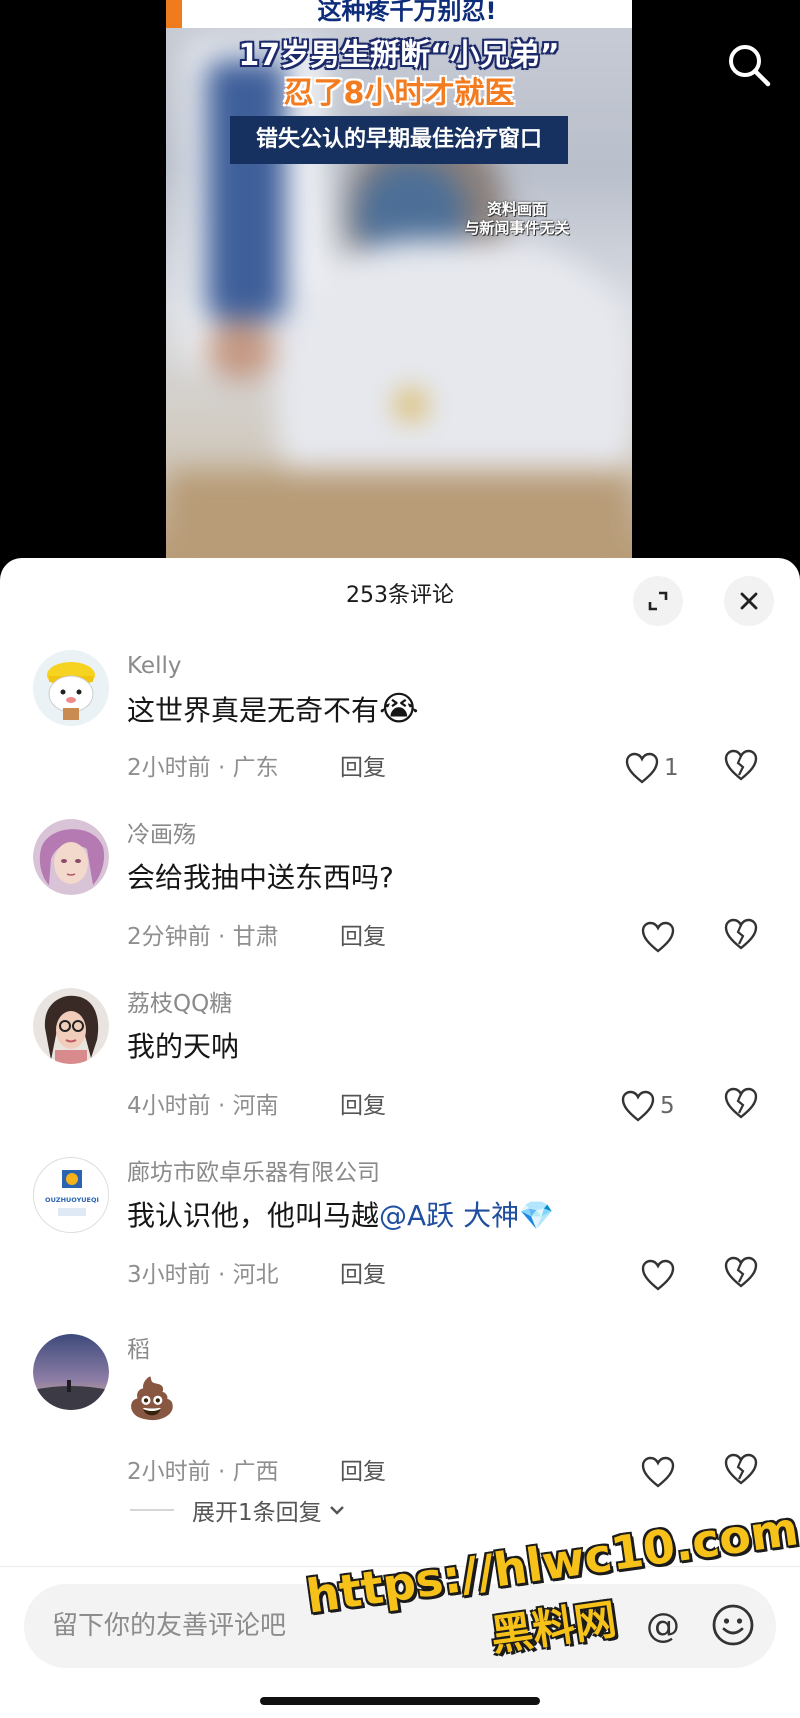 This screenshot has width=800, height=1718. What do you see at coordinates (449, 1215) in the screenshot?
I see `mention-link: @A跃 大神` at bounding box center [449, 1215].